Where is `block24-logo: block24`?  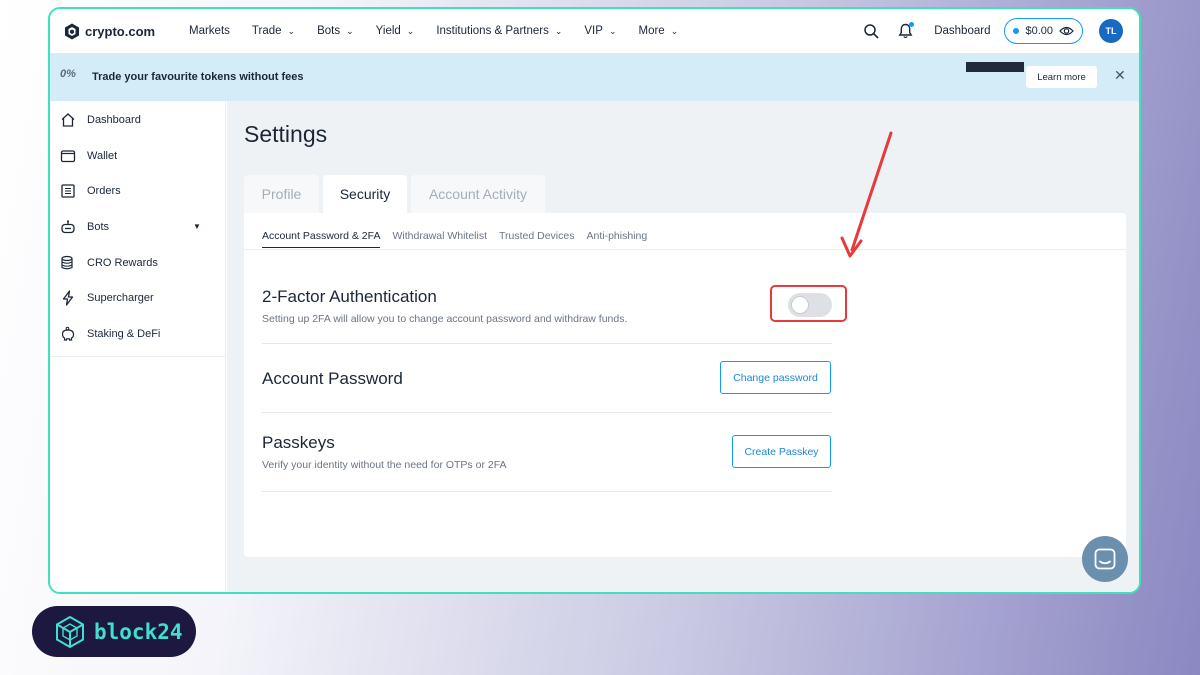 block24-logo: block24 is located at coordinates (114, 631).